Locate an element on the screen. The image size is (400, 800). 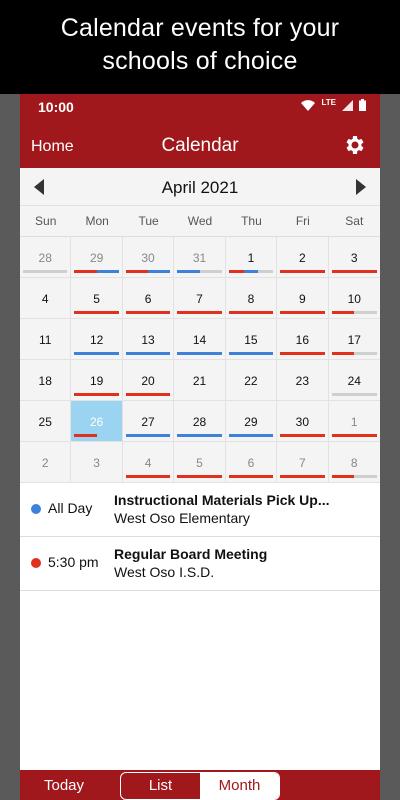
bottom-bar: Today List Month is located at coordinates (200, 785).